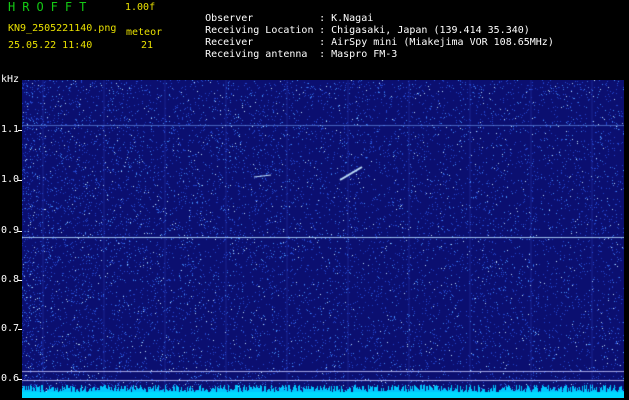 This screenshot has width=629, height=400. What do you see at coordinates (51, 7) in the screenshot?
I see `app-title: HROFFT` at bounding box center [51, 7].